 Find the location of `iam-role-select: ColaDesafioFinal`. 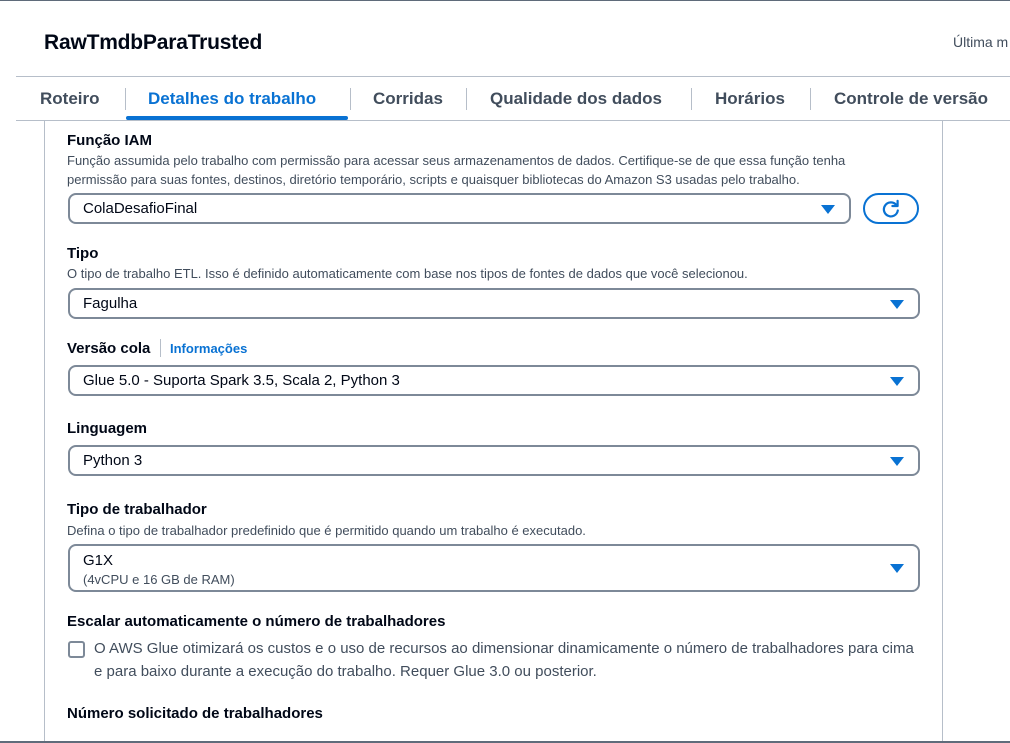

iam-role-select: ColaDesafioFinal is located at coordinates (459, 208).